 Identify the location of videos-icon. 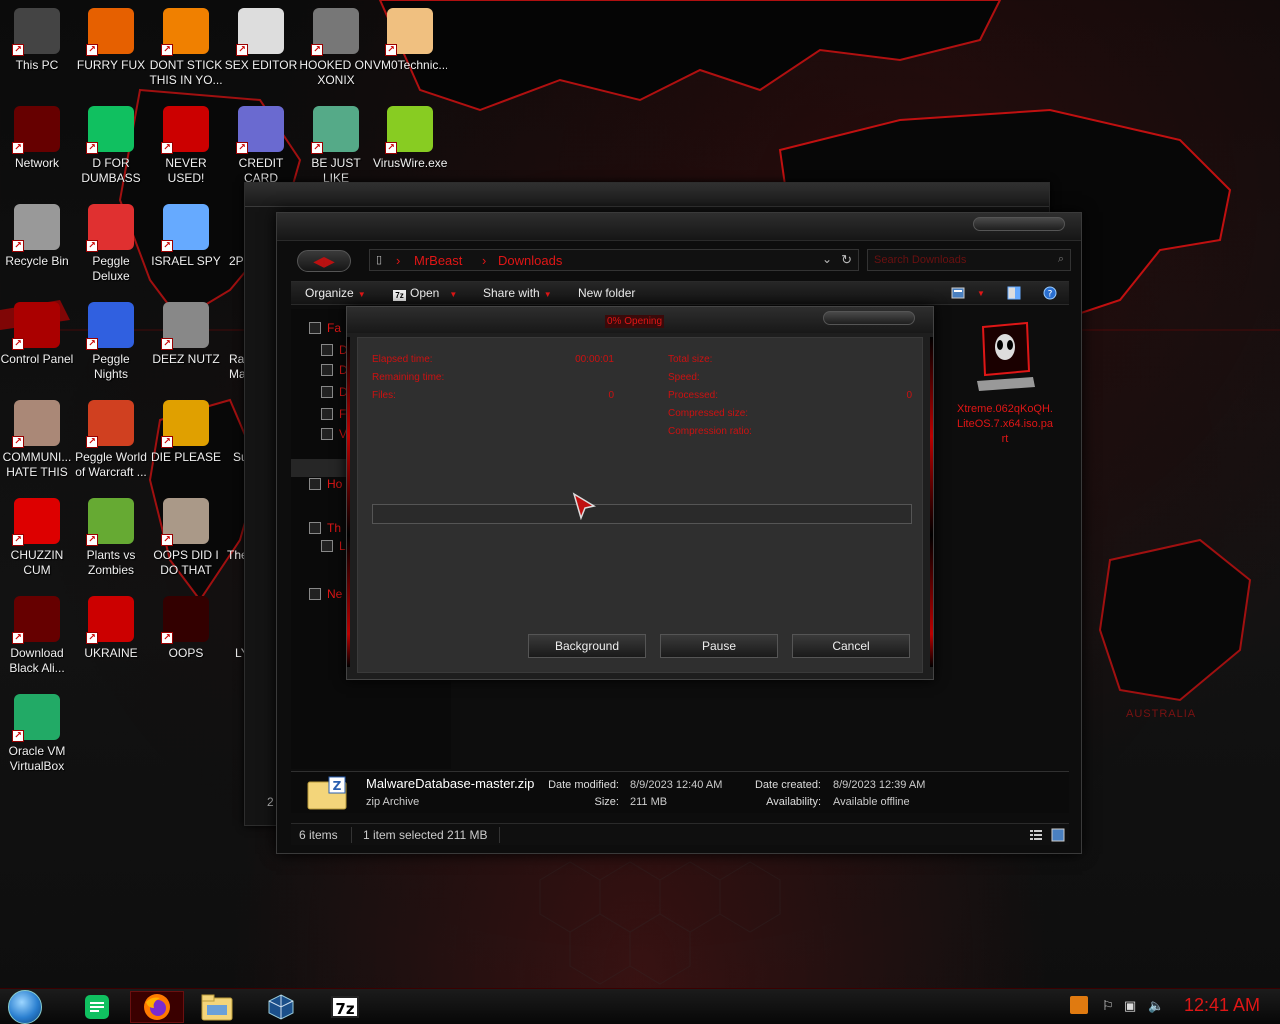
(327, 434).